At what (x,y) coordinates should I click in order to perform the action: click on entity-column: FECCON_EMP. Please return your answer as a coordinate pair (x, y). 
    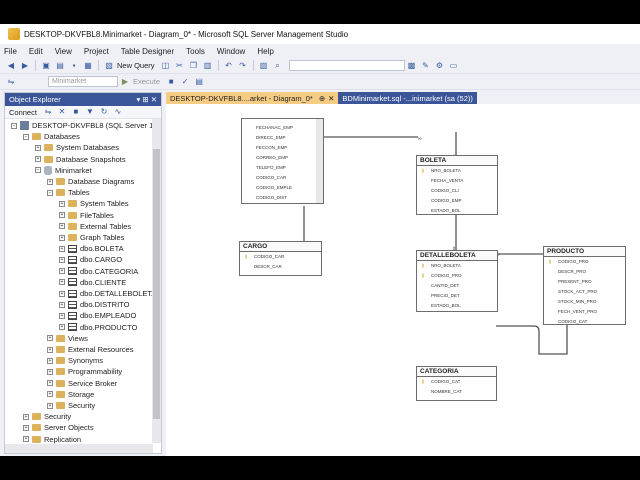
    Looking at the image, I should click on (282, 148).